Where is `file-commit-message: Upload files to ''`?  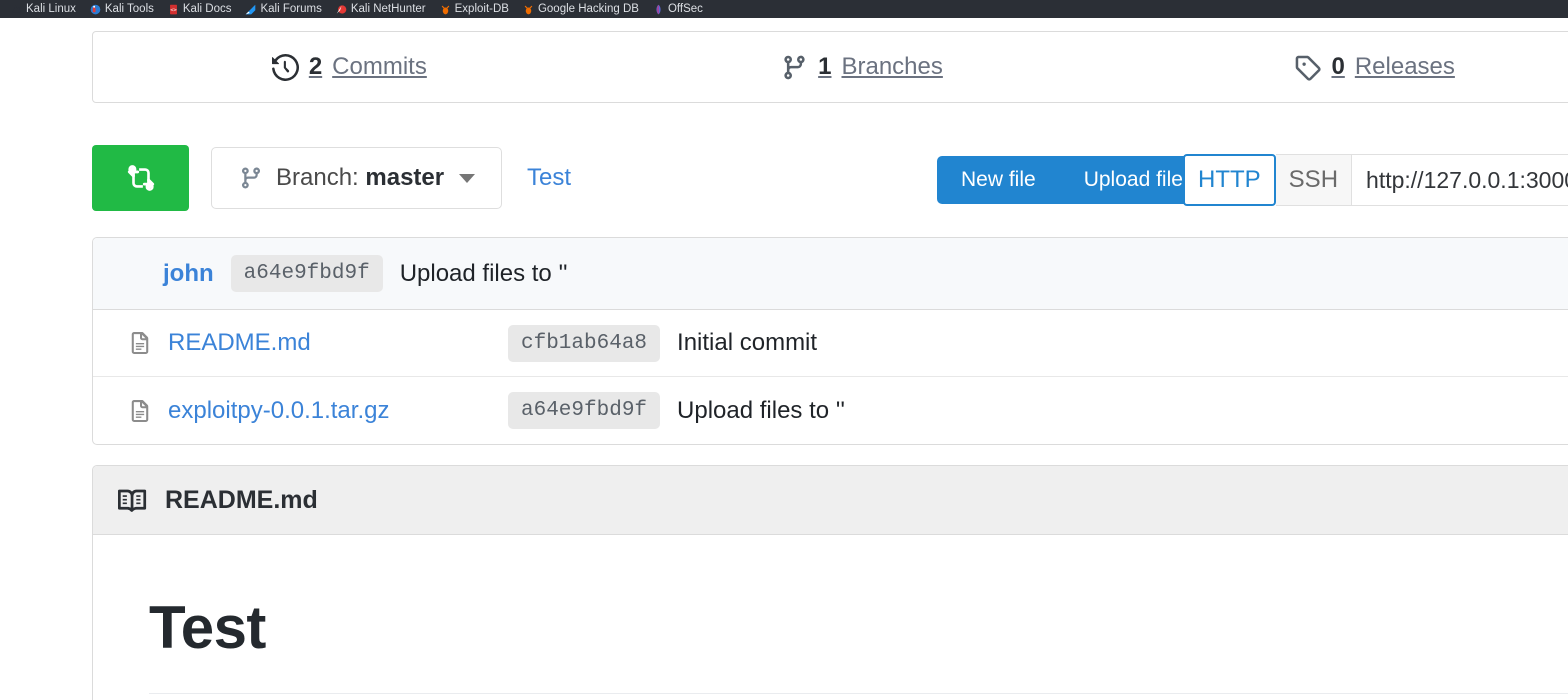
file-commit-message: Upload files to '' is located at coordinates (761, 410).